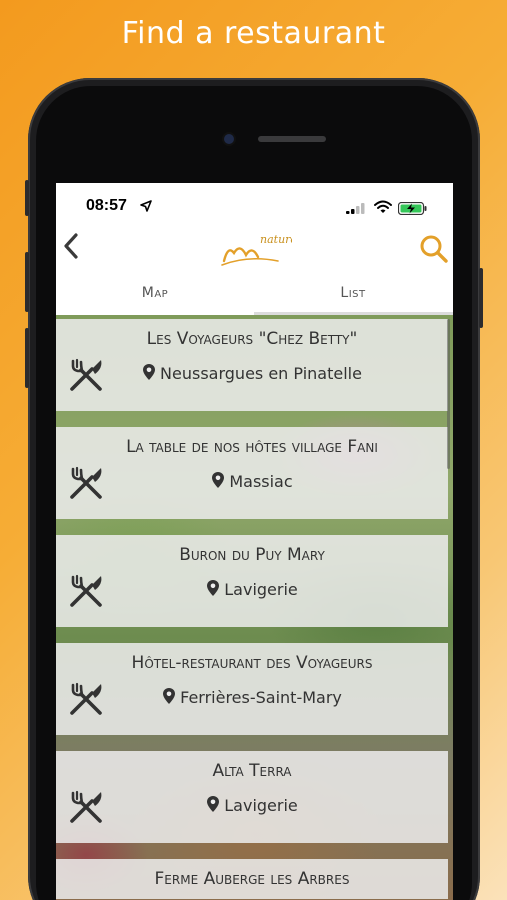 Image resolution: width=507 pixels, height=900 pixels. Describe the element at coordinates (448, 394) in the screenshot. I see `scrollbar` at that location.